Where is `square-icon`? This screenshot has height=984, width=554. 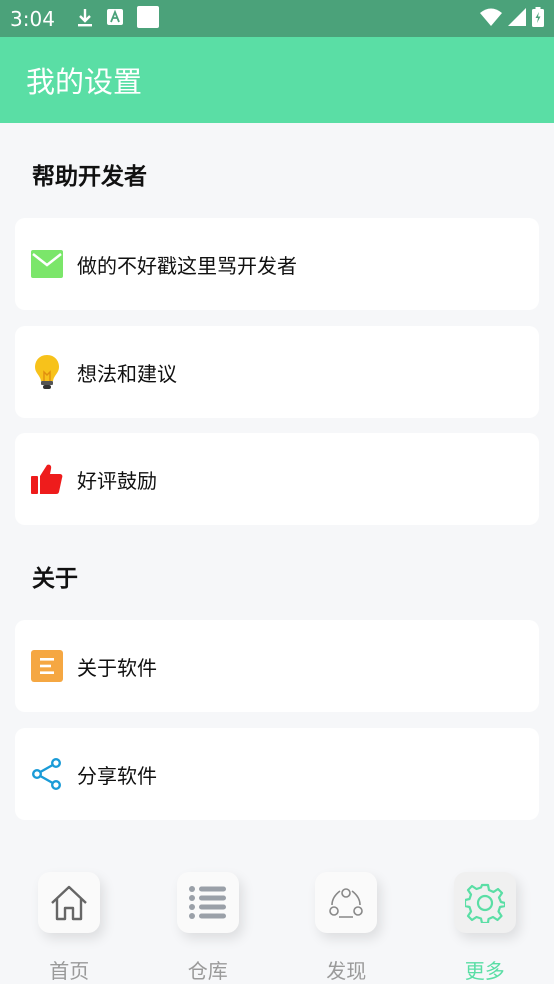 square-icon is located at coordinates (147, 18).